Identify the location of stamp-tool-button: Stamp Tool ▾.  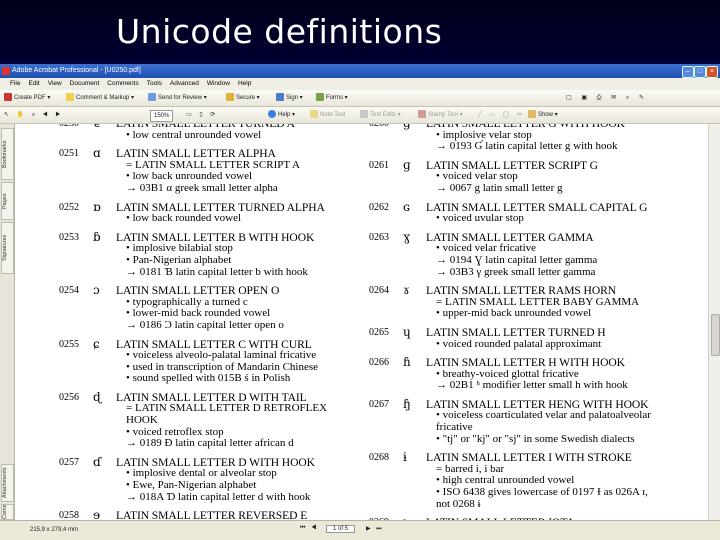
(440, 115).